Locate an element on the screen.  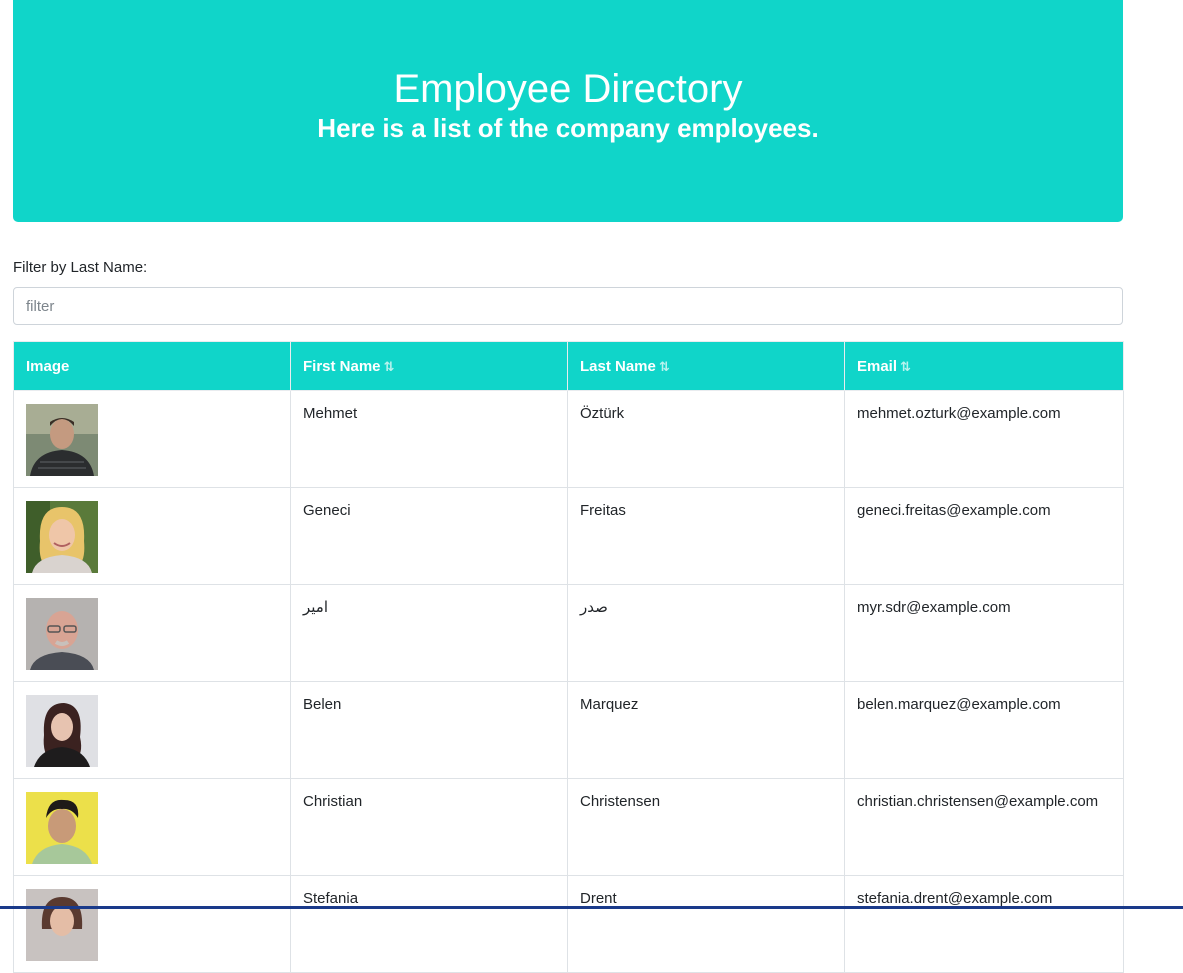
email-cell: geneci.freitas@example.com is located at coordinates (984, 536).